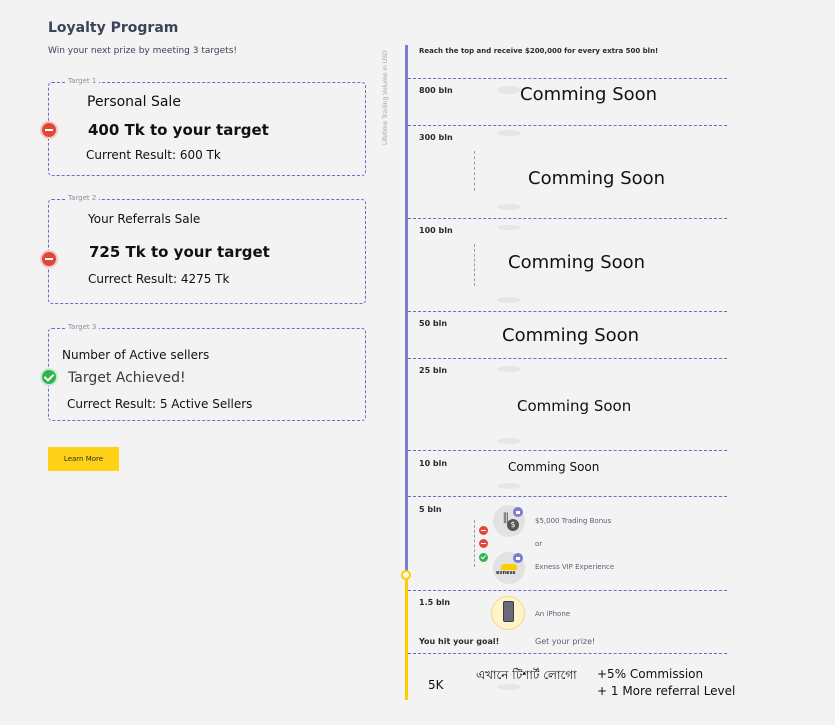  I want to click on target-headline: 725 Tk to your target, so click(179, 252).